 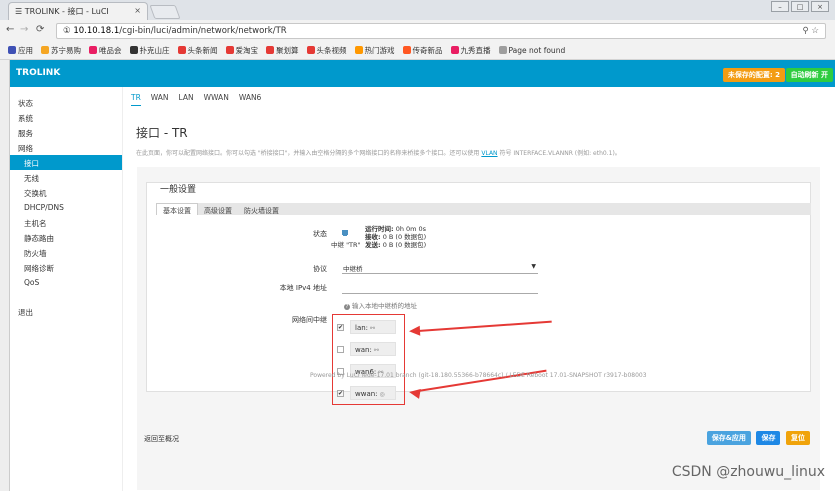 What do you see at coordinates (470, 50) in the screenshot?
I see `bookmark-item: 九秀直播` at bounding box center [470, 50].